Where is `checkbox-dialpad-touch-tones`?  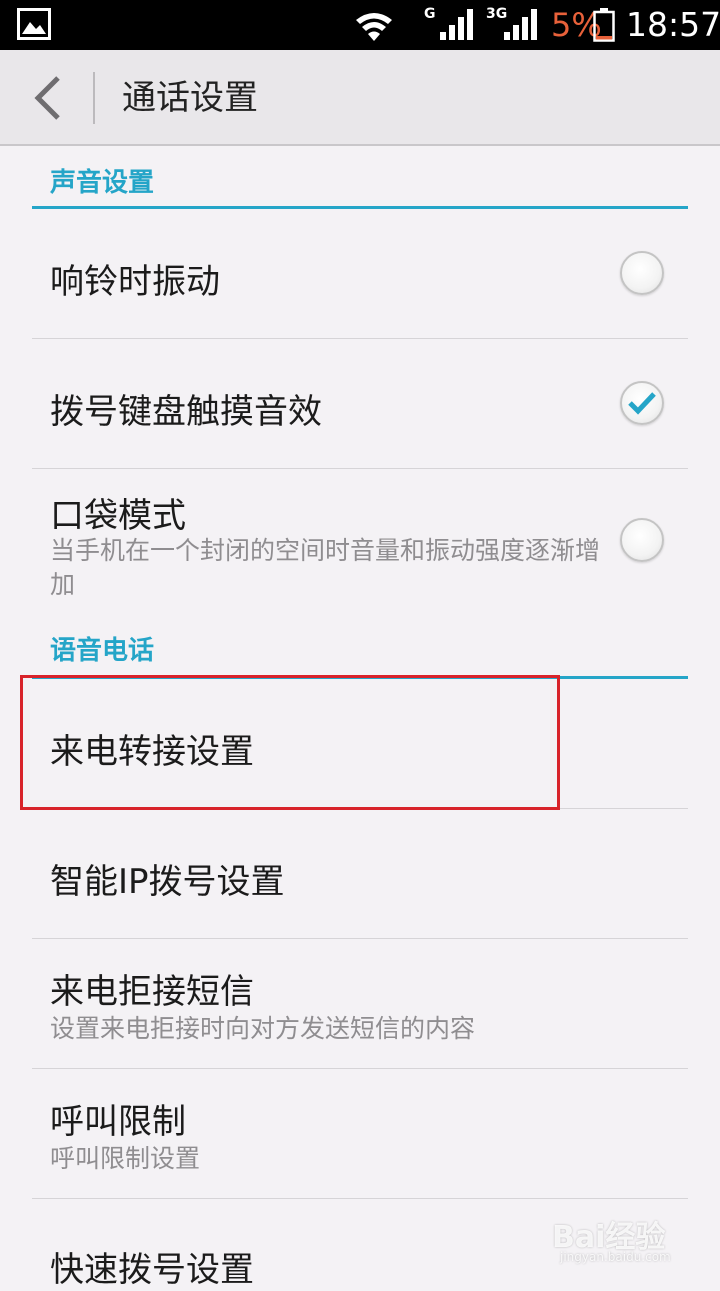
checkbox-dialpad-touch-tones is located at coordinates (642, 403).